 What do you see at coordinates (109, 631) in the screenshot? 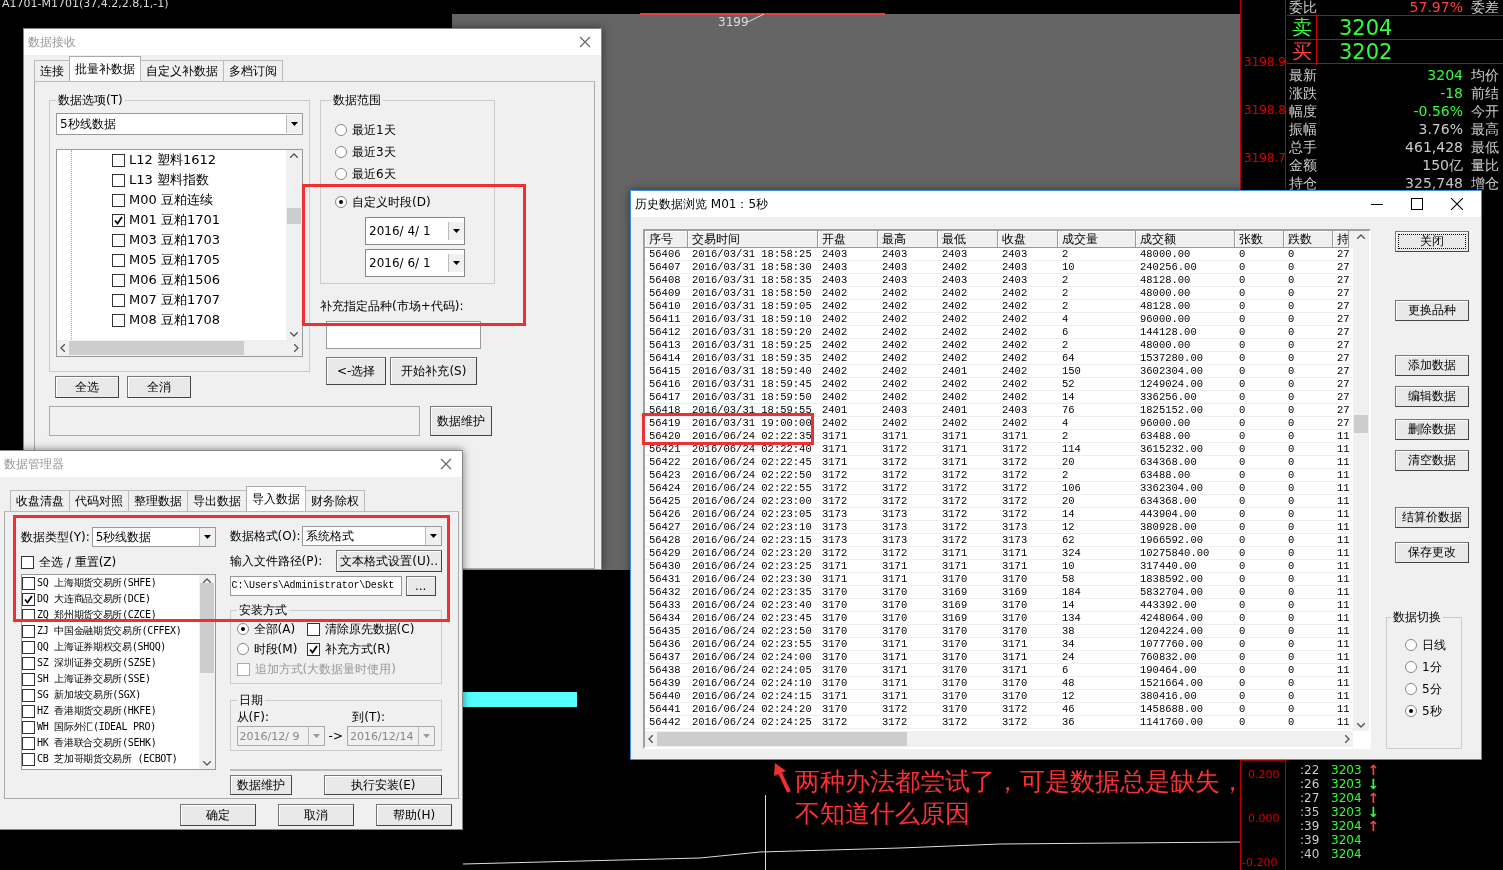
I see `list-item: ZJ 中国金融期货交易所(CFFEX)` at bounding box center [109, 631].